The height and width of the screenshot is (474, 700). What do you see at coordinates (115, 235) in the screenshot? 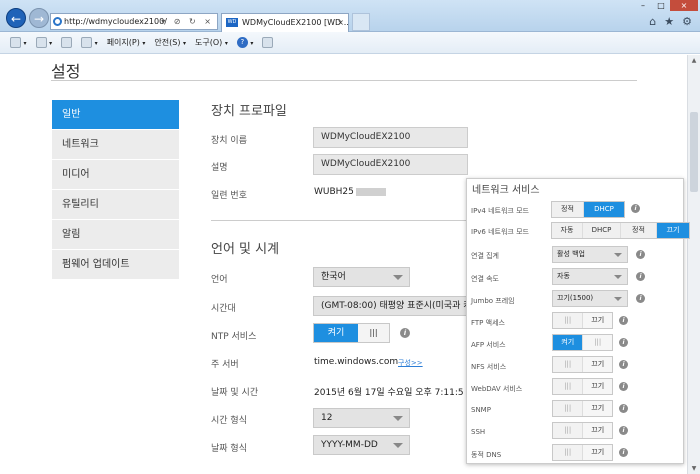
I see `sidebar-item-notifications: 알림` at bounding box center [115, 235].